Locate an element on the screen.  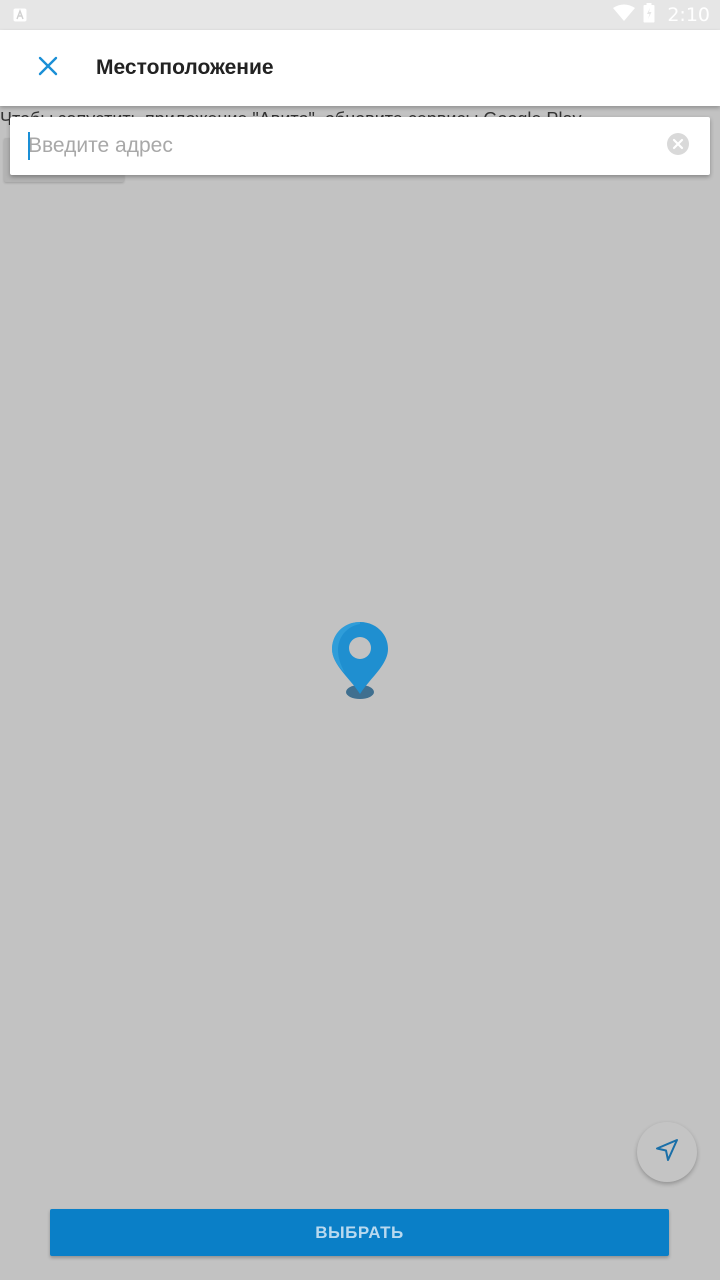
my-location-button is located at coordinates (667, 1152).